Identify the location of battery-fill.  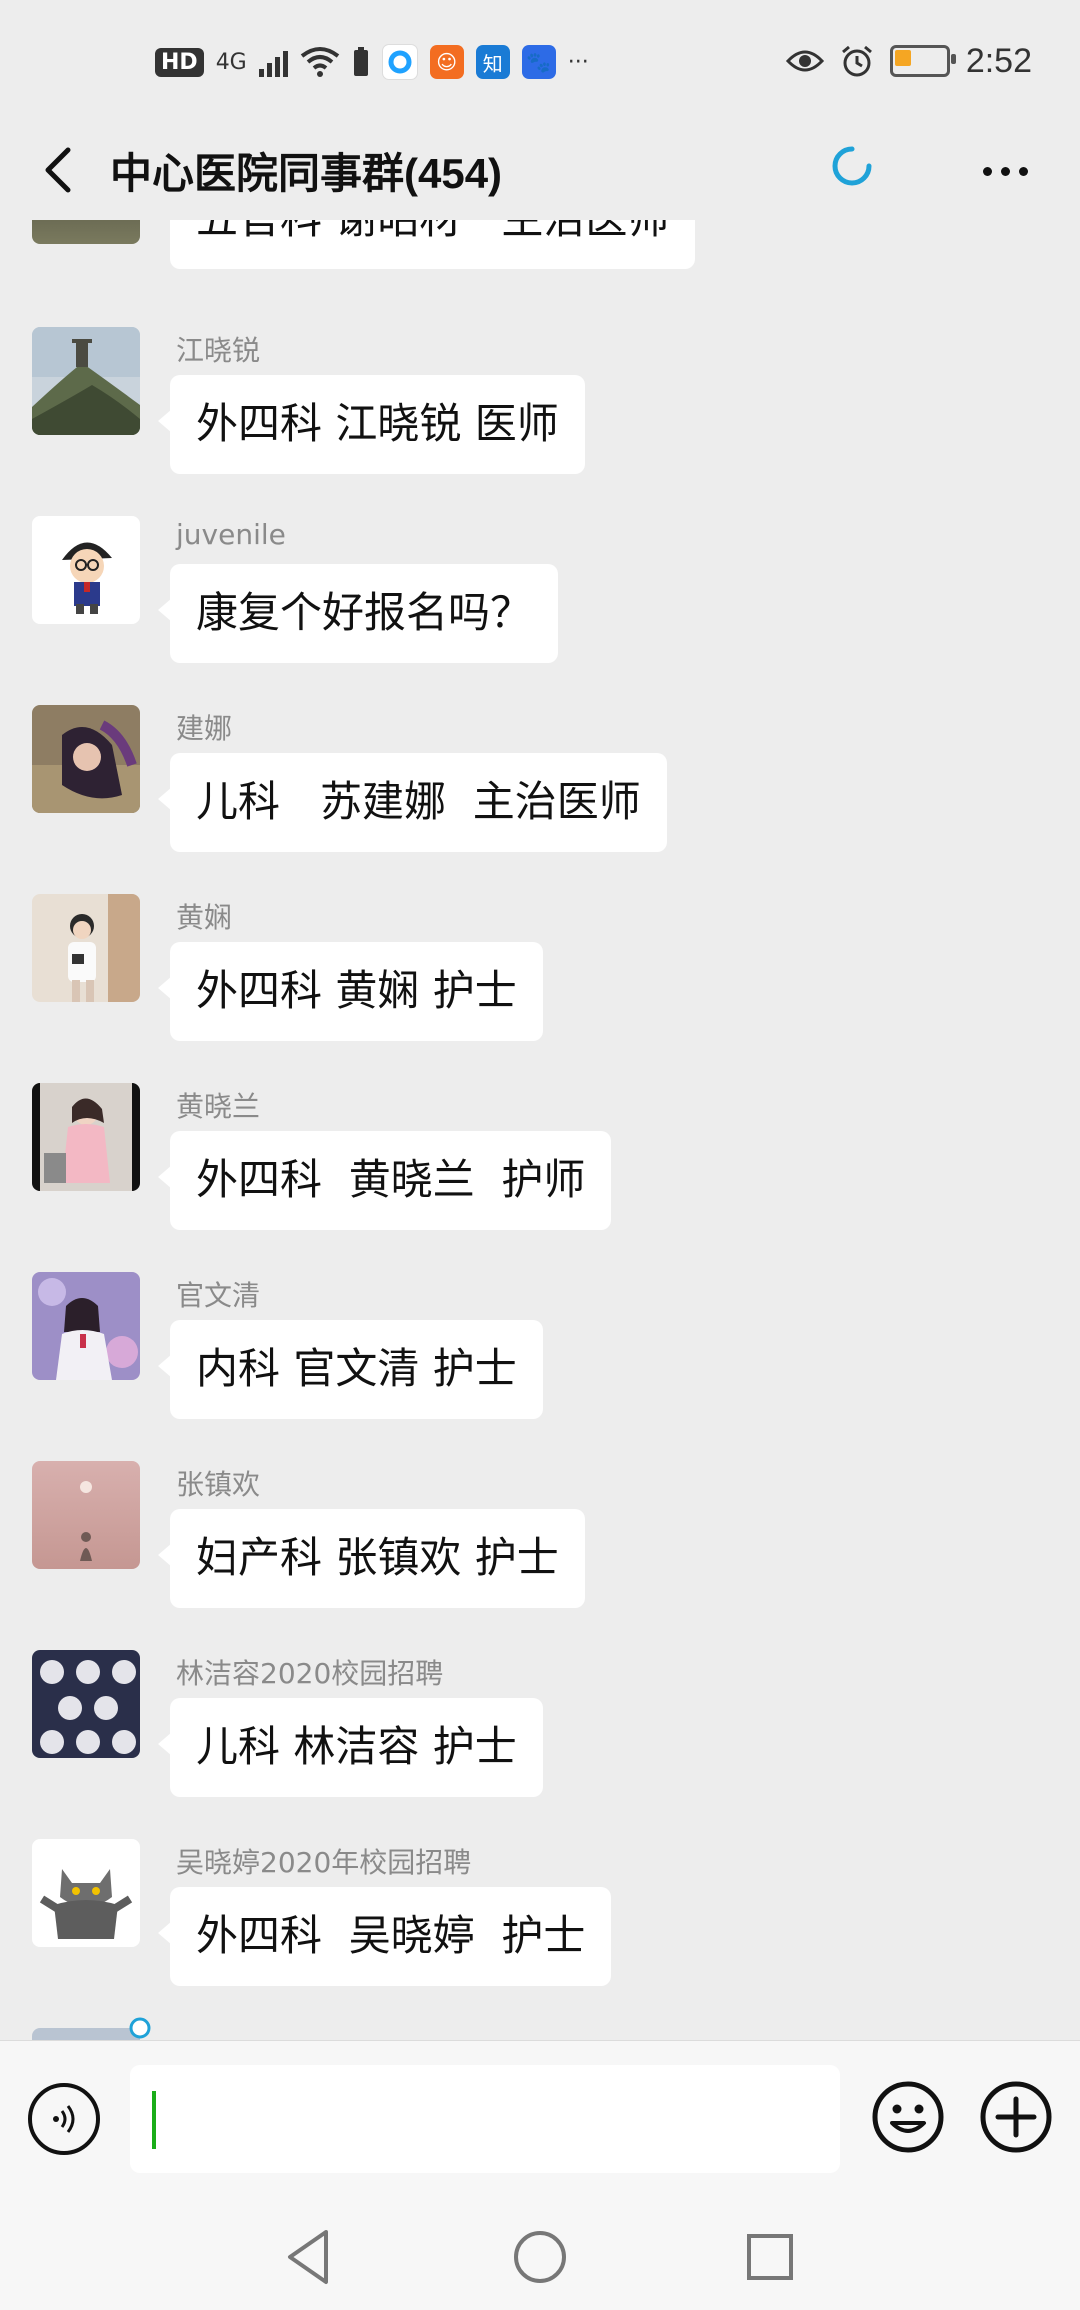
(902, 58).